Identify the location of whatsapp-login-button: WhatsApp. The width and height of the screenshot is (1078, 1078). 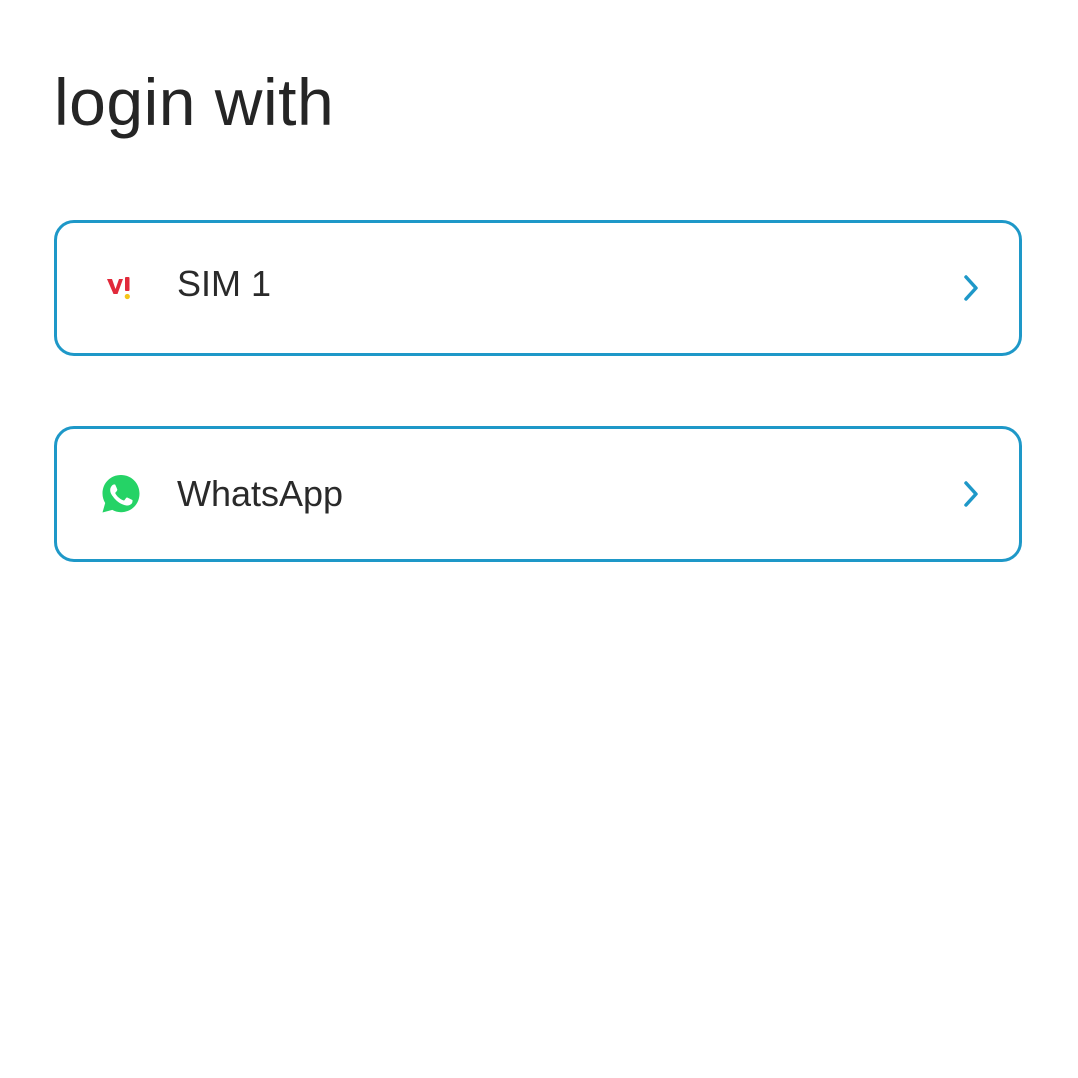
(538, 494).